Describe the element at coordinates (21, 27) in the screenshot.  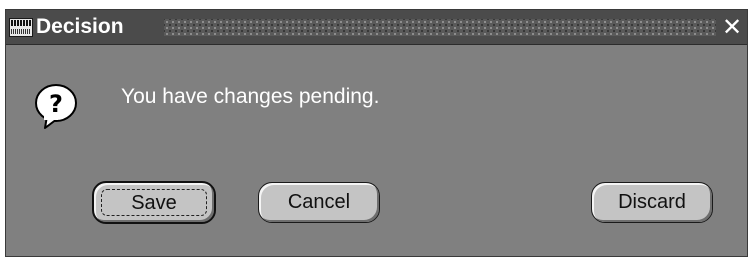
I see `oracle-app-icon` at that location.